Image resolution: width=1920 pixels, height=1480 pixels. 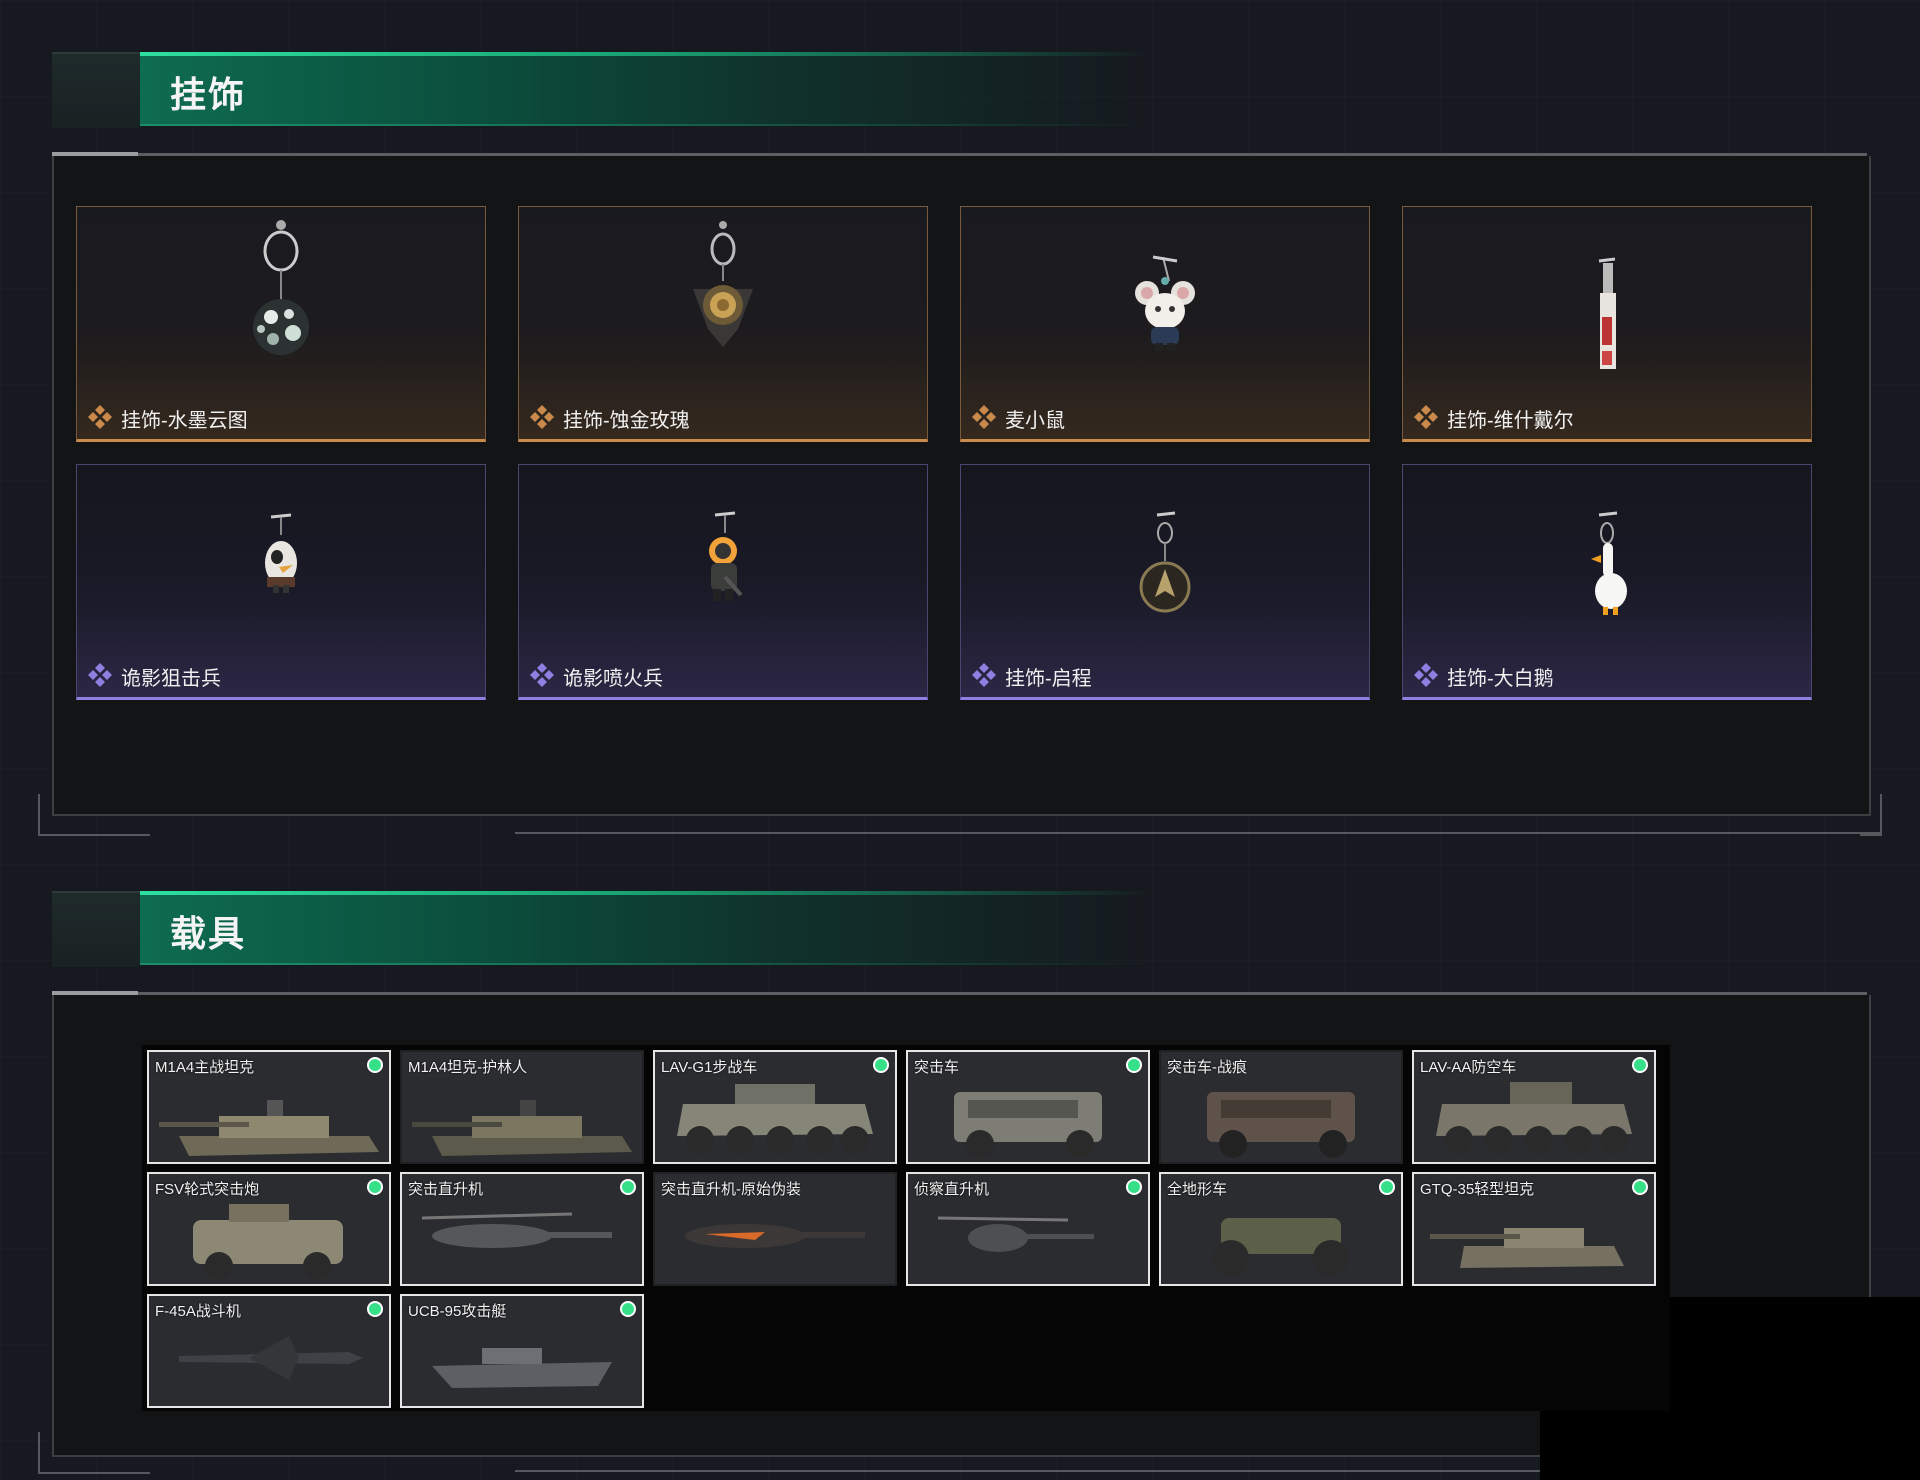 What do you see at coordinates (626, 421) in the screenshot?
I see `charm-name: 挂饰-蚀金玫瑰` at bounding box center [626, 421].